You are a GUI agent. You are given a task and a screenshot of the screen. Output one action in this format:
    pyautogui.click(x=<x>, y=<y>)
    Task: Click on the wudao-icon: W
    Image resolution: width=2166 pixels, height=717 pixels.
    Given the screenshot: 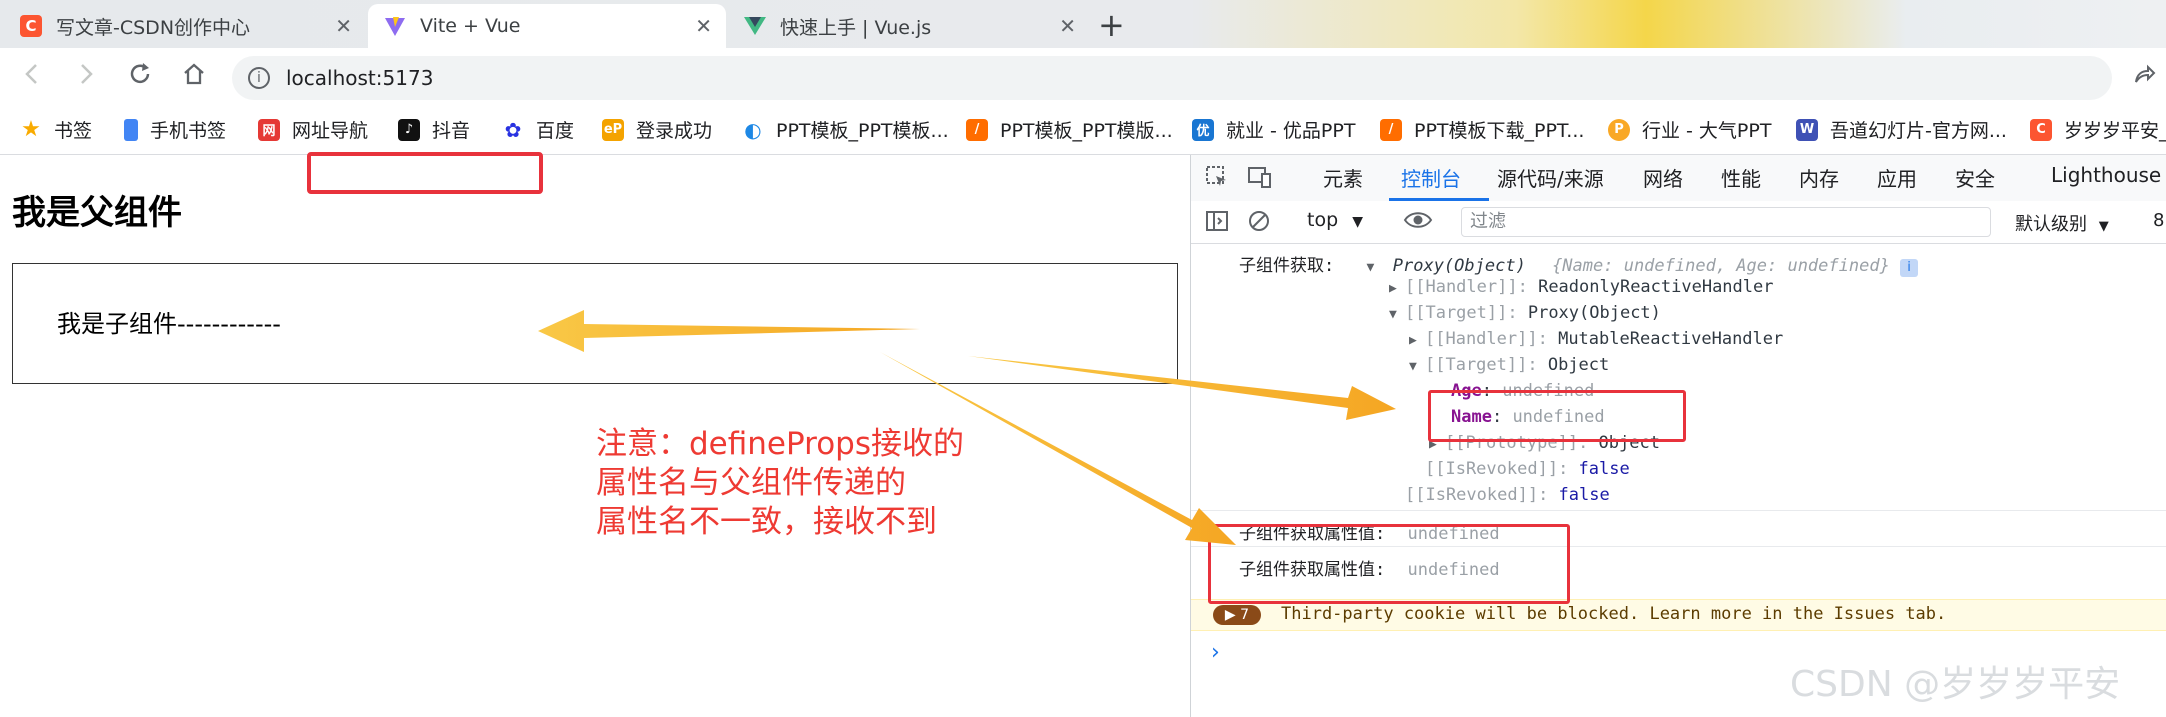 What is the action you would take?
    pyautogui.click(x=1807, y=129)
    